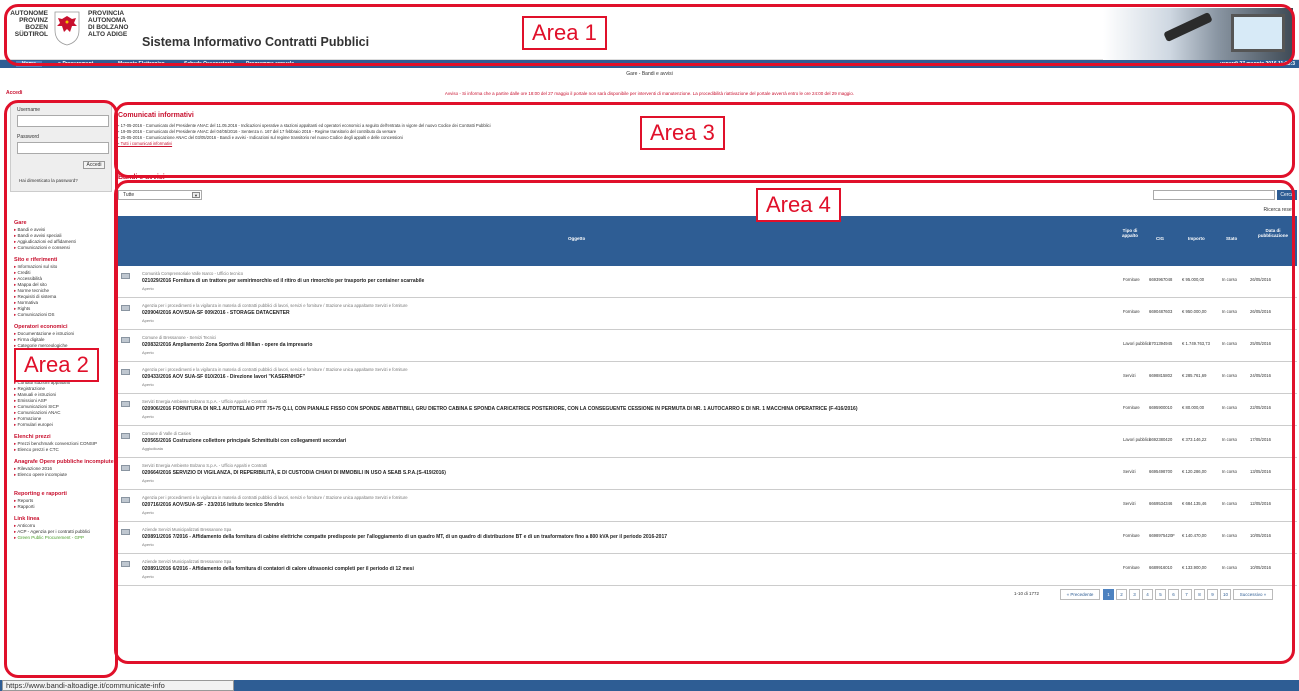 This screenshot has height=691, width=1299. What do you see at coordinates (682, 133) in the screenshot?
I see `area-3-label: Area 3` at bounding box center [682, 133].